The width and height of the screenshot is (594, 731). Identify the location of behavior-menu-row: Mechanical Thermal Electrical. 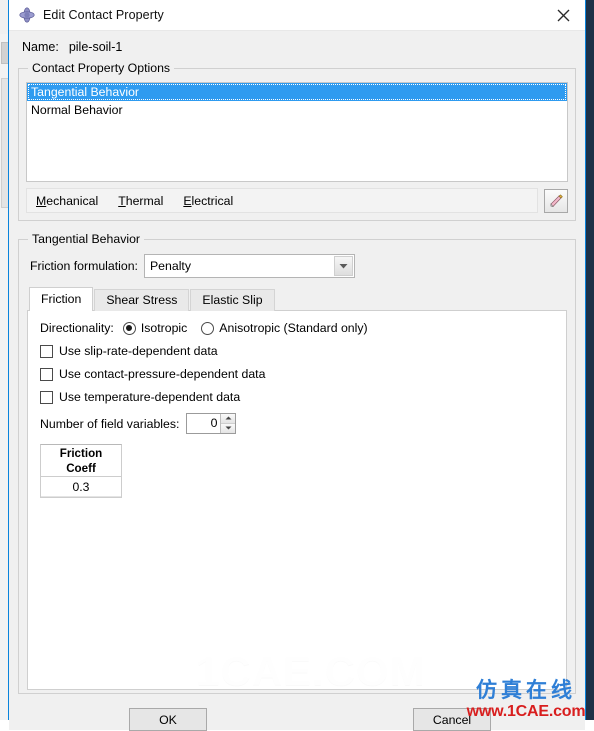
(297, 200).